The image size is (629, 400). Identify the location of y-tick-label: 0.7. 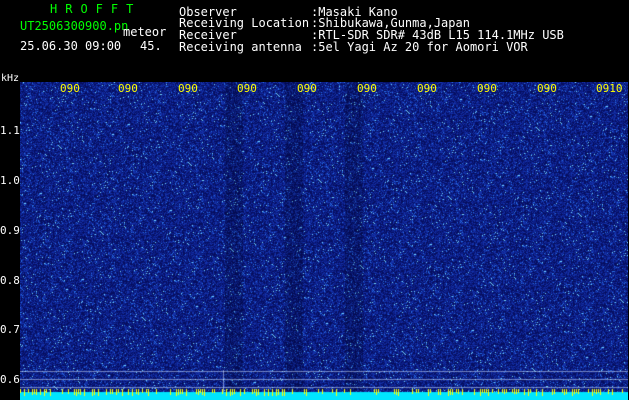
(10, 329).